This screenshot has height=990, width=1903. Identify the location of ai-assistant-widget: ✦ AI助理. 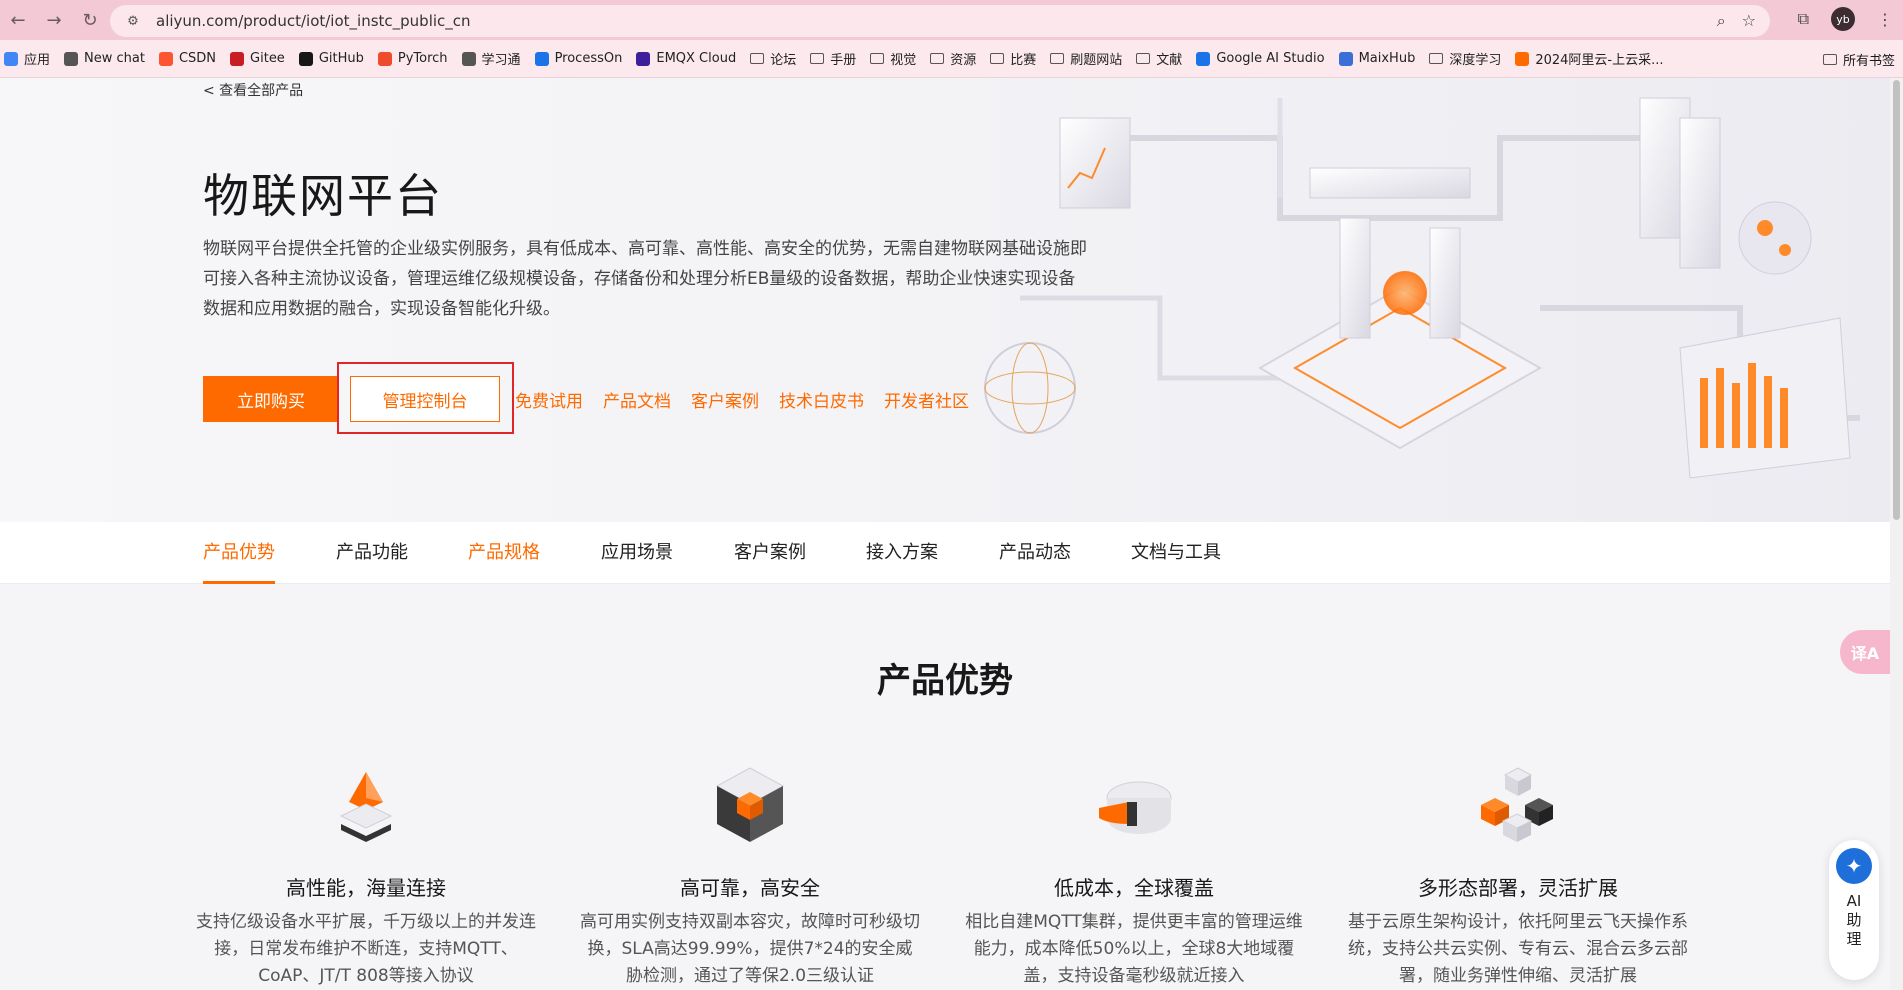
(1854, 910).